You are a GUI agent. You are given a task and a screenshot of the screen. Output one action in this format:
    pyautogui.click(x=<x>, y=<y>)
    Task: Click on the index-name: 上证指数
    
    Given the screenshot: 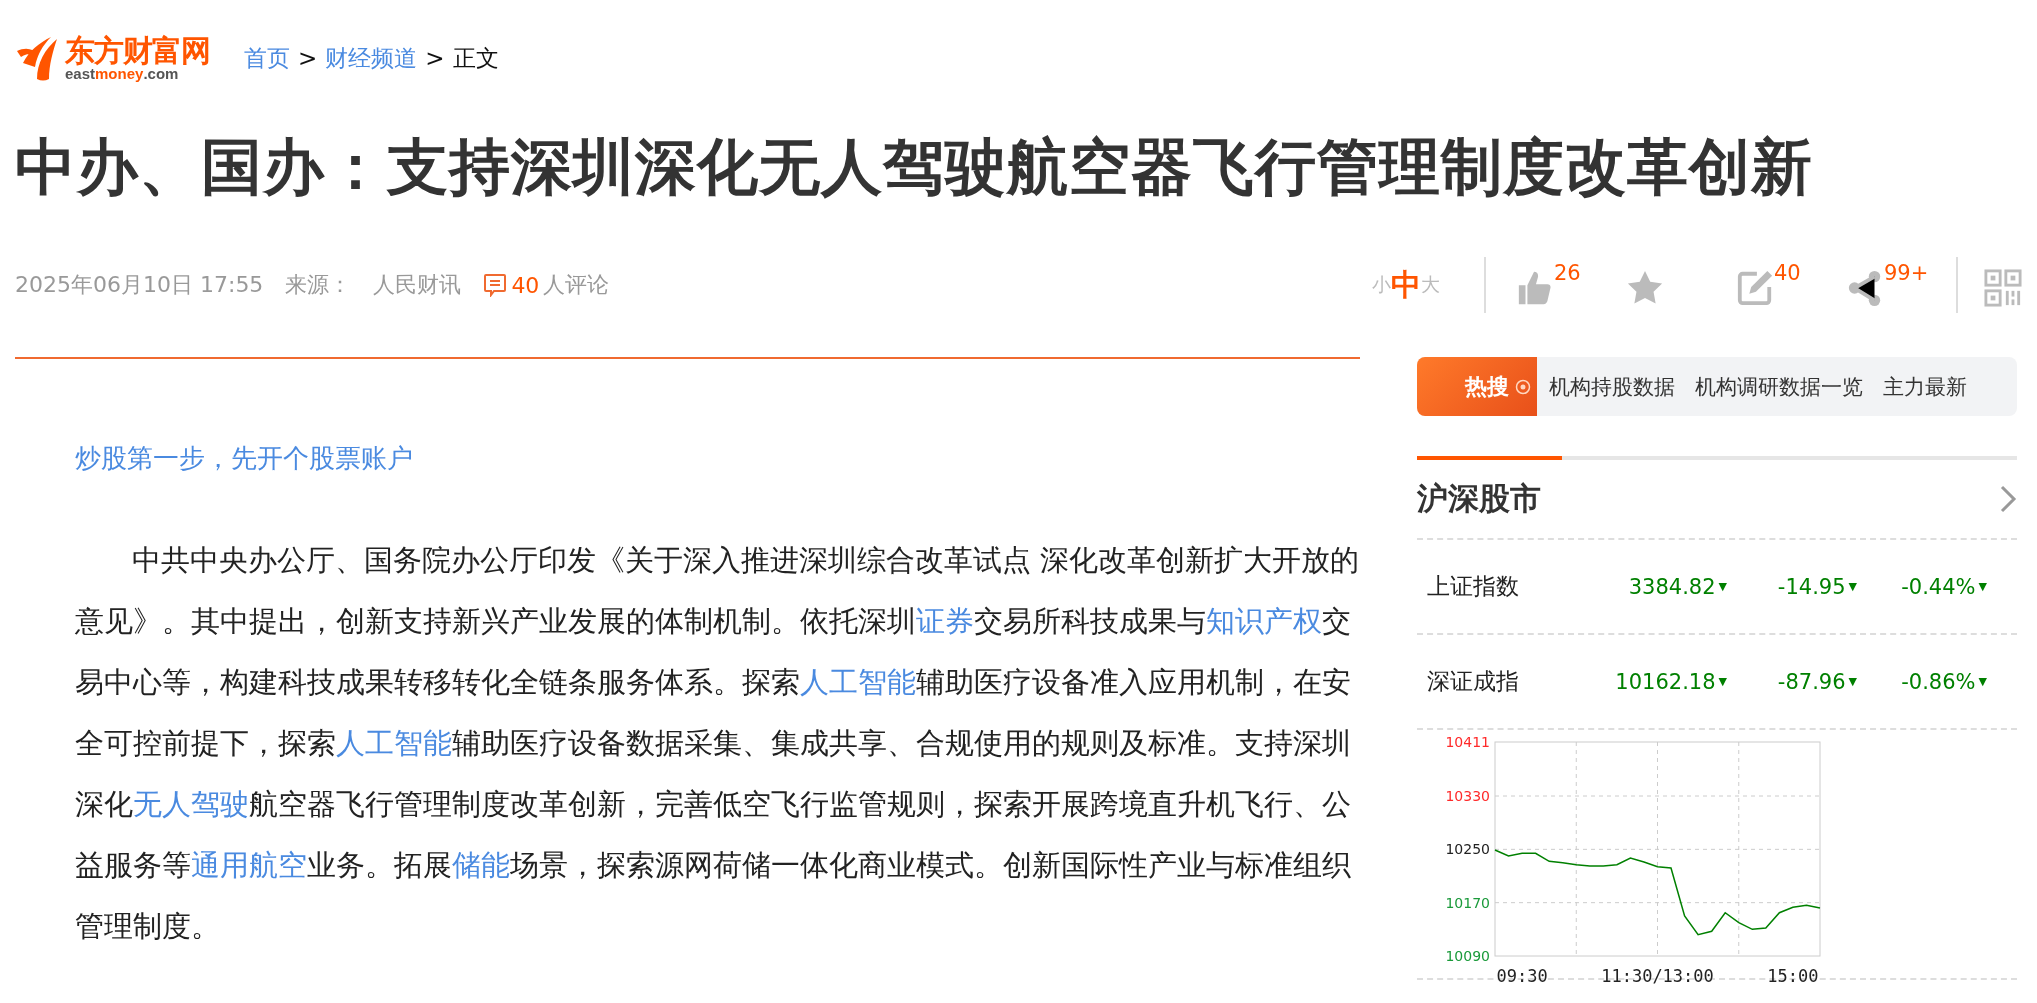 What is the action you would take?
    pyautogui.click(x=1502, y=587)
    